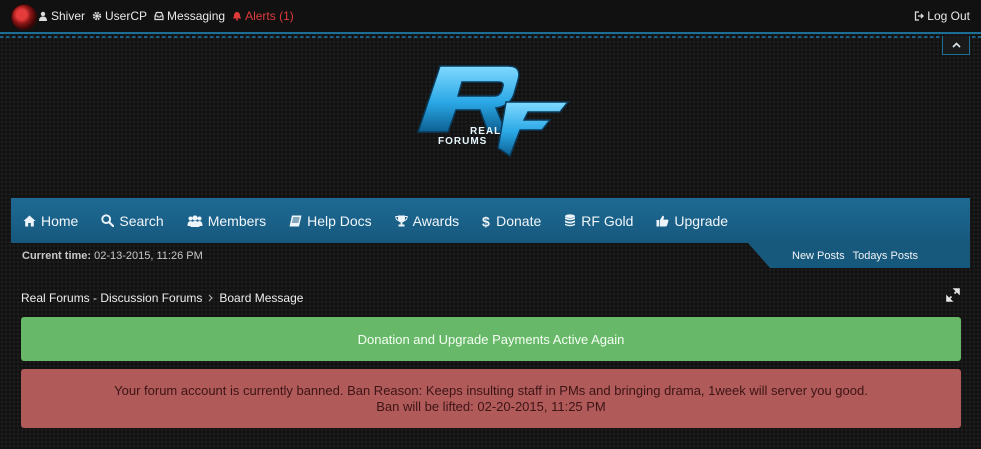 Image resolution: width=981 pixels, height=449 pixels. What do you see at coordinates (68, 16) in the screenshot?
I see `username-label: Shiver` at bounding box center [68, 16].